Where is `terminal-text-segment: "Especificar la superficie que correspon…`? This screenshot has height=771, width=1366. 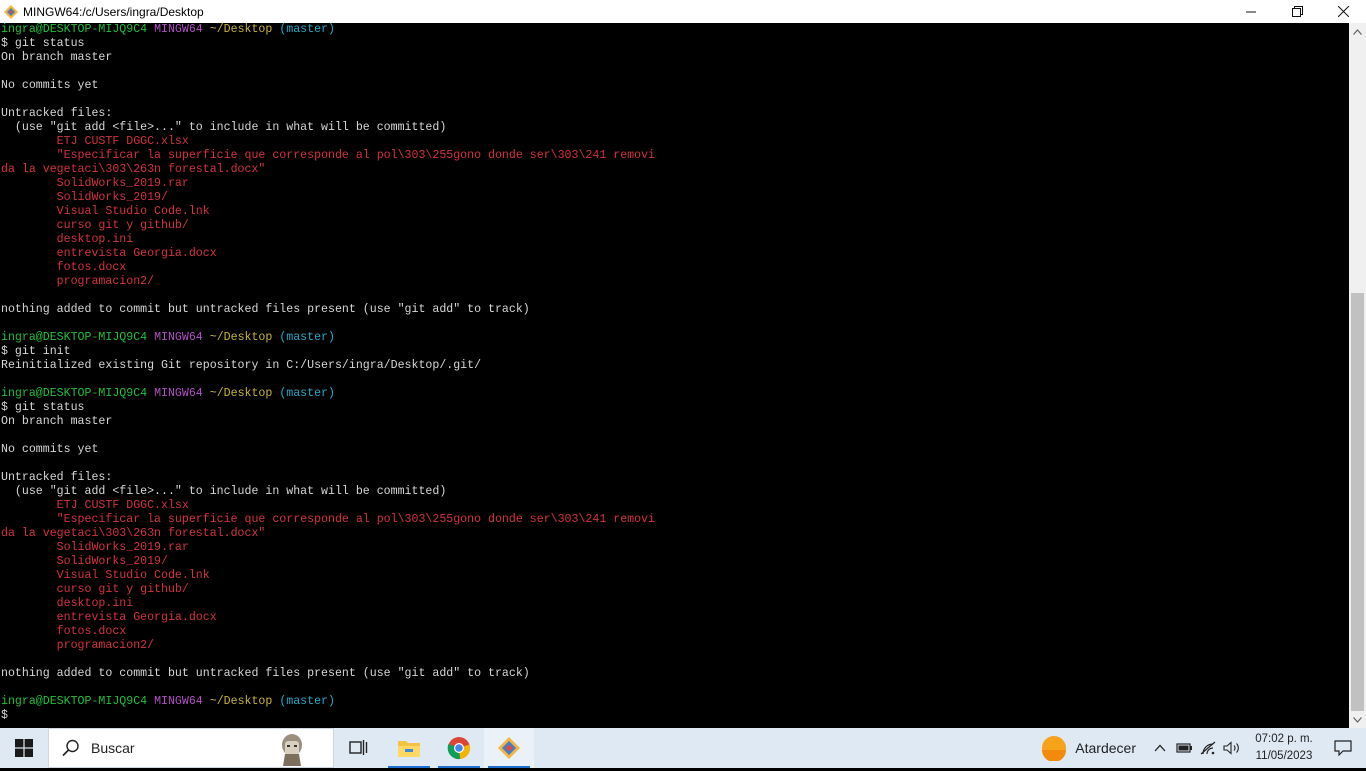
terminal-text-segment: "Especificar la superficie que correspon… is located at coordinates (328, 519).